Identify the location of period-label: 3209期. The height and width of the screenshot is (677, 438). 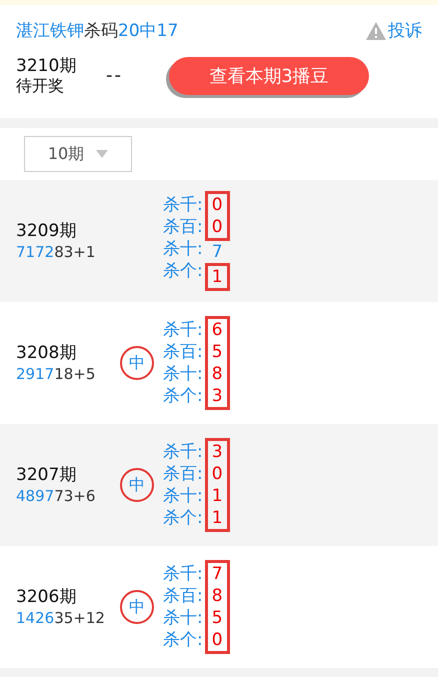
(47, 231).